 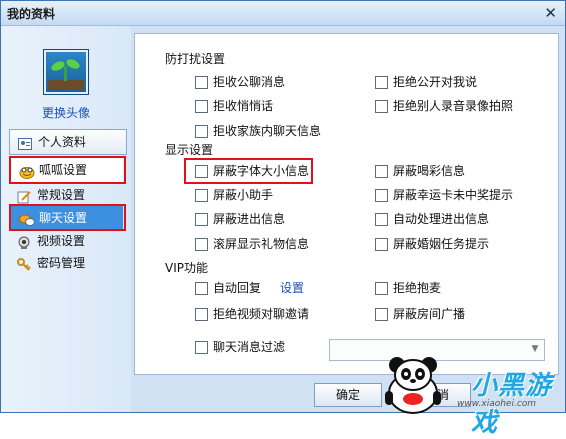 I want to click on sidebar-item-personal-profile: 个人资料, so click(x=68, y=142).